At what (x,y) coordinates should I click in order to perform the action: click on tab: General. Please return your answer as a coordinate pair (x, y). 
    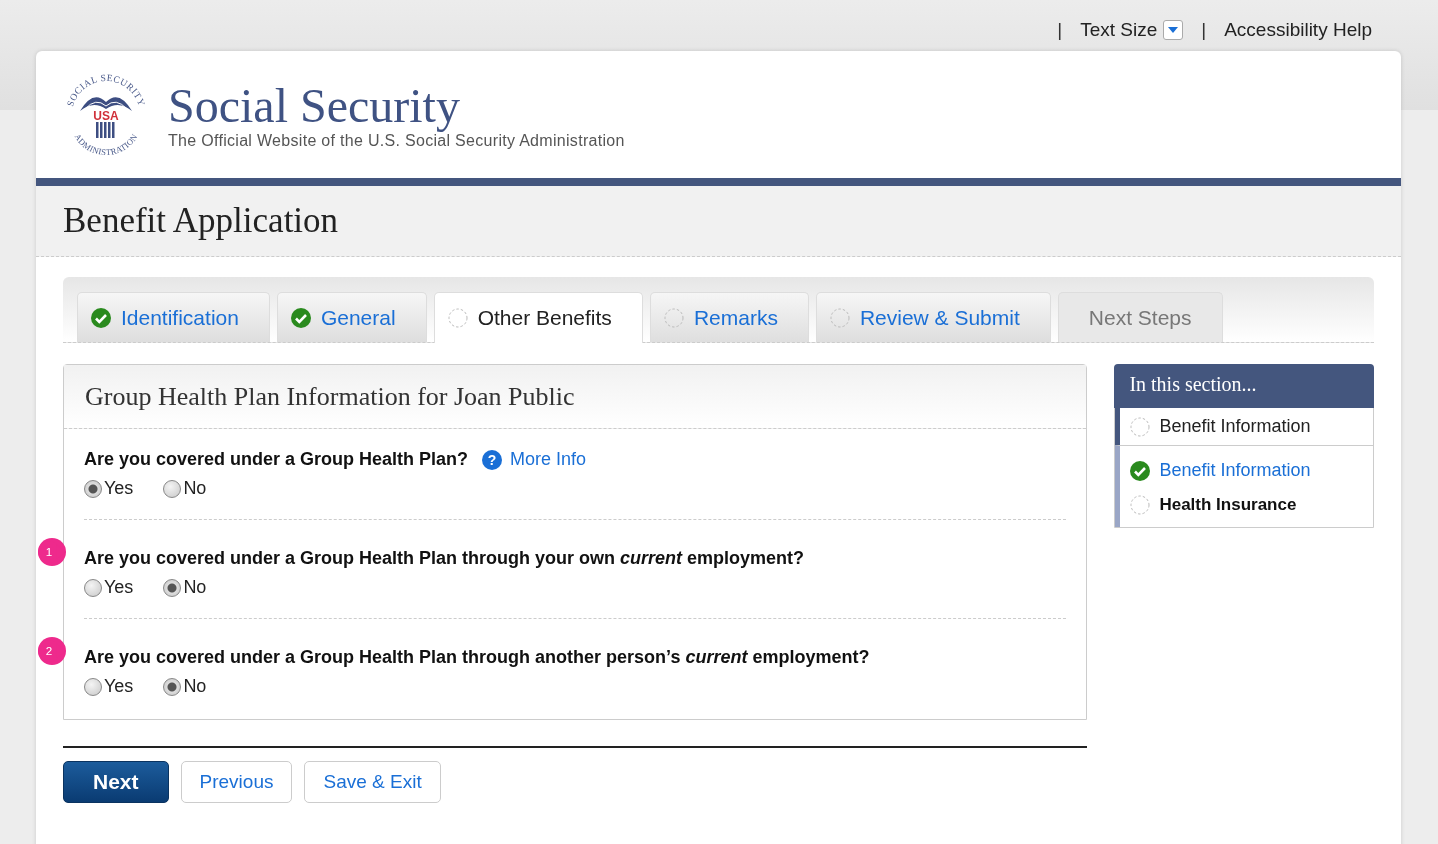
    Looking at the image, I should click on (351, 317).